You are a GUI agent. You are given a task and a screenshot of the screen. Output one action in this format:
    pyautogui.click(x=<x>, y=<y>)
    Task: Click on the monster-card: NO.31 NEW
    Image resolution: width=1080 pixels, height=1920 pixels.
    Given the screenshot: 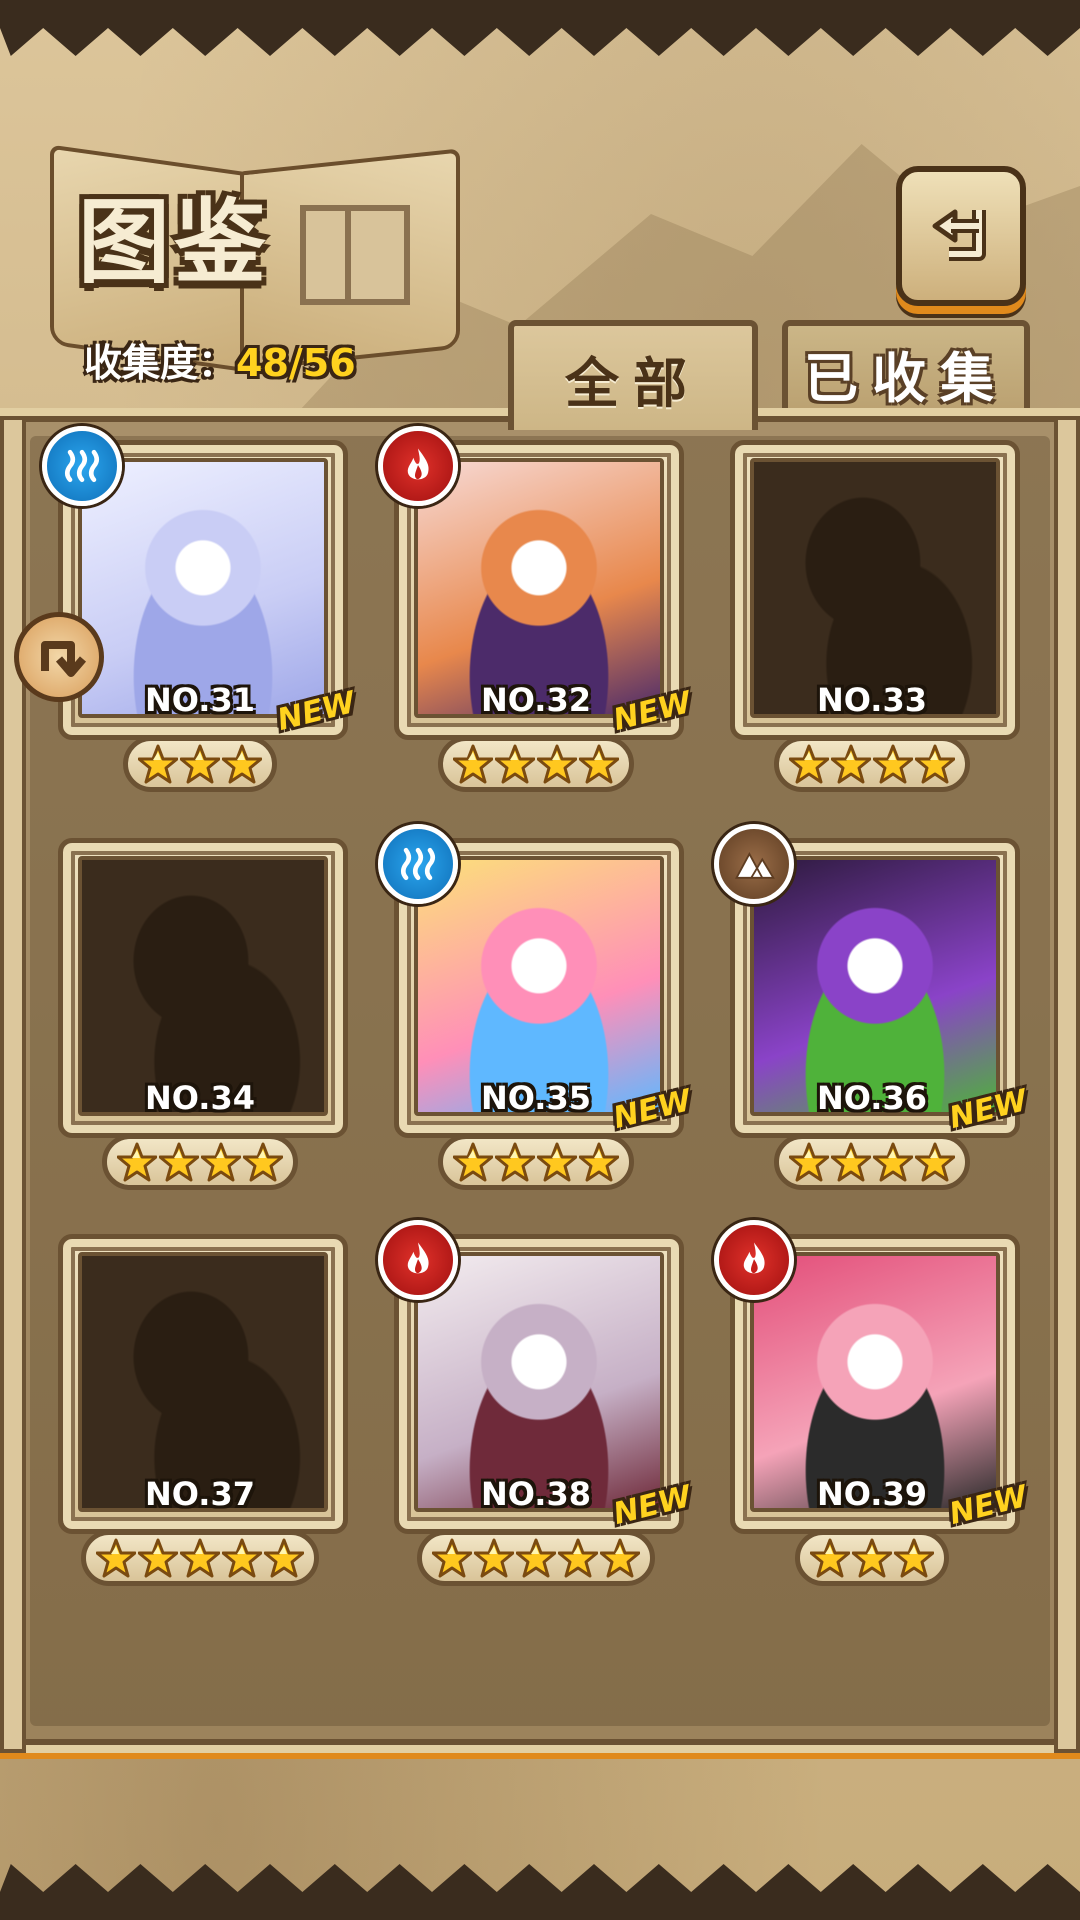 What is the action you would take?
    pyautogui.click(x=200, y=609)
    